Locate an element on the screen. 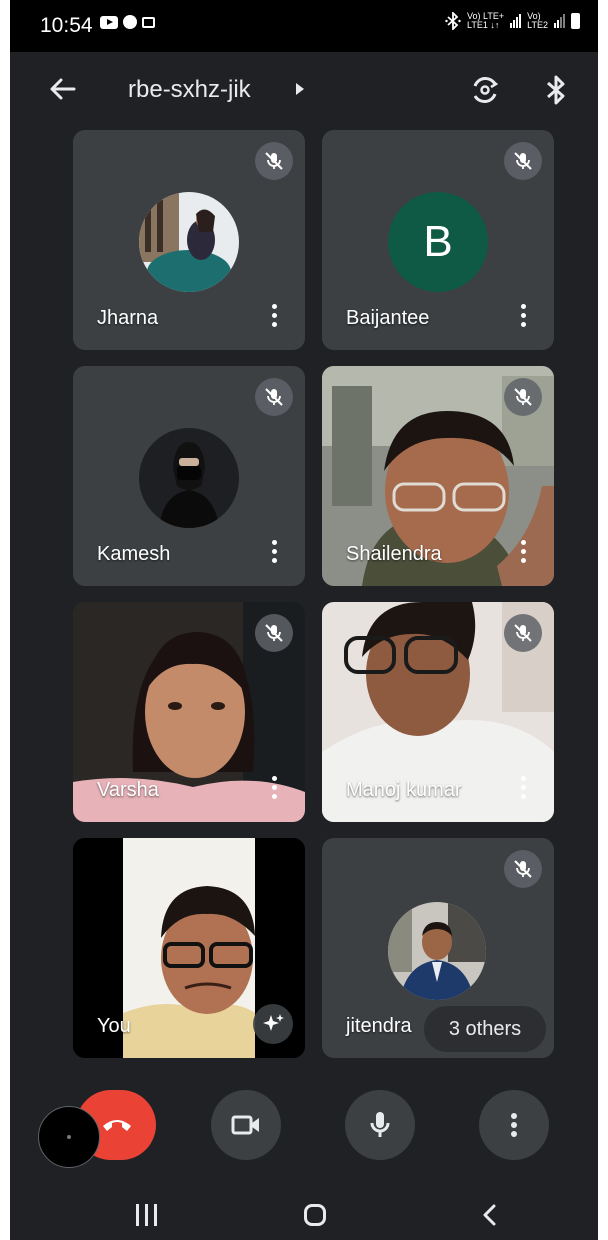 The height and width of the screenshot is (1240, 608). nav-back-icon is located at coordinates (491, 1215).